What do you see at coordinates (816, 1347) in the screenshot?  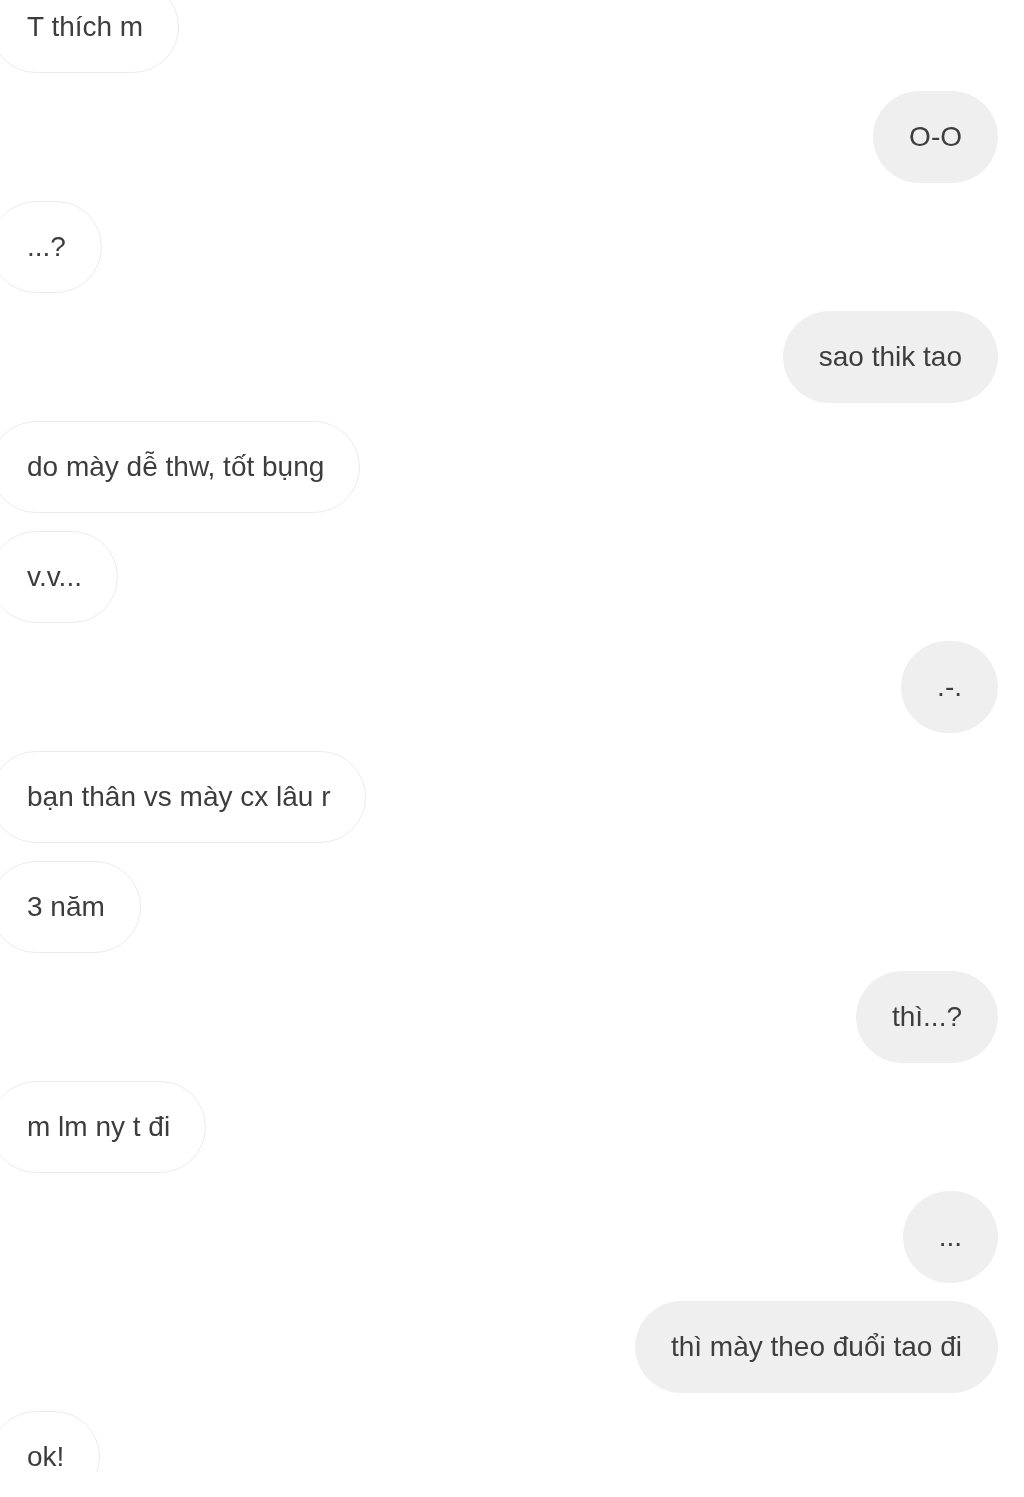 I see `message-bubble: thì mày theo đuổi tao đi` at bounding box center [816, 1347].